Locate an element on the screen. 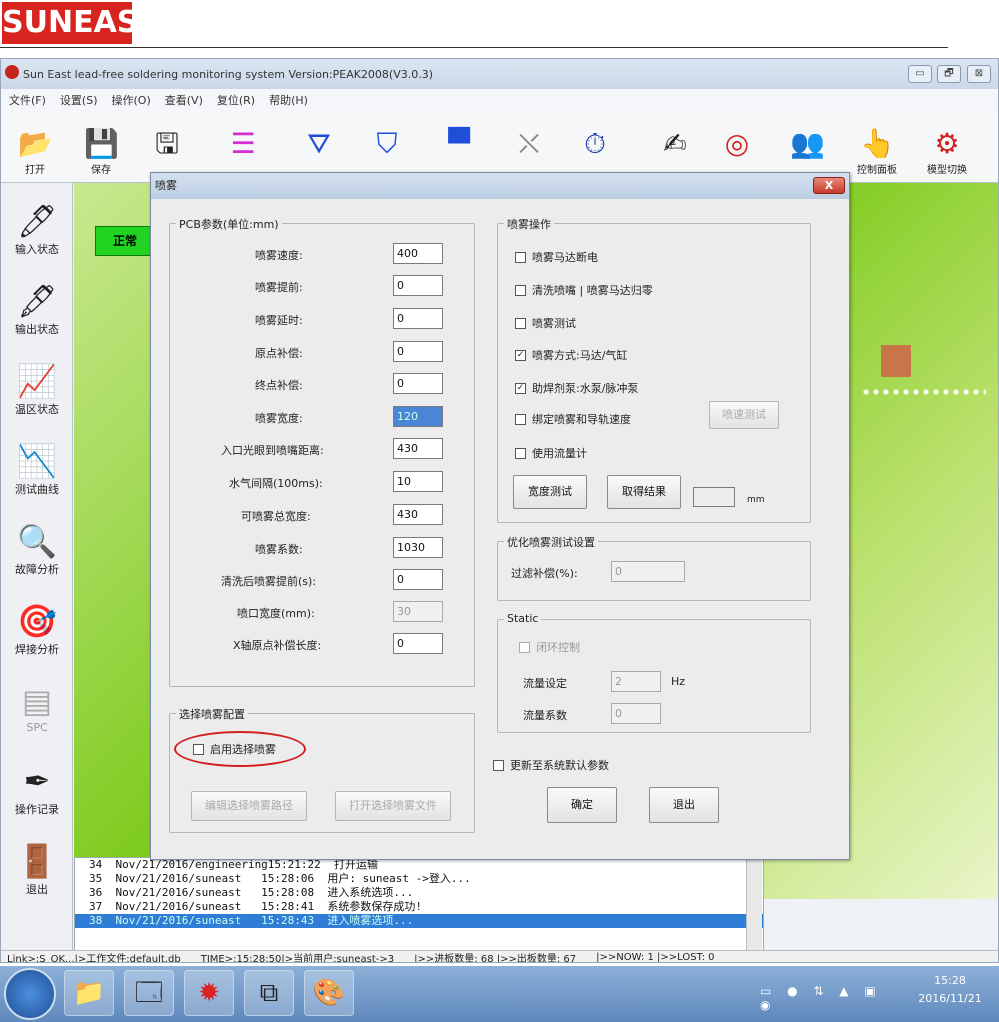  x-origin-input: 0 is located at coordinates (418, 643).